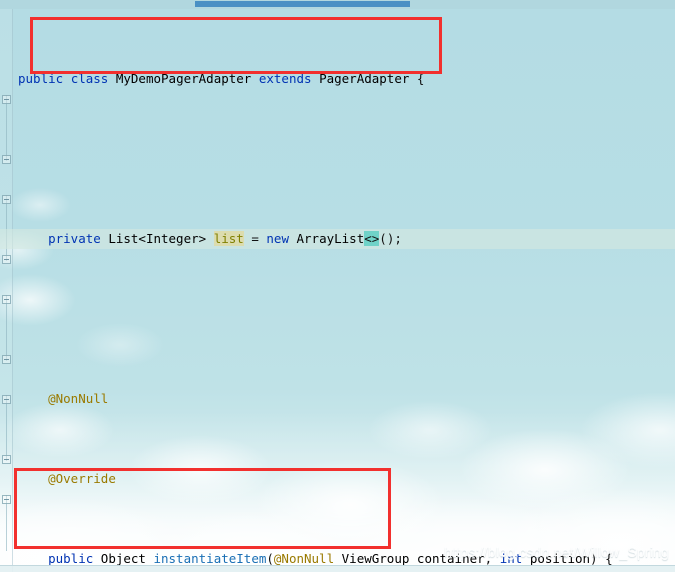  What do you see at coordinates (302, 4) in the screenshot?
I see `active-tab-underline` at bounding box center [302, 4].